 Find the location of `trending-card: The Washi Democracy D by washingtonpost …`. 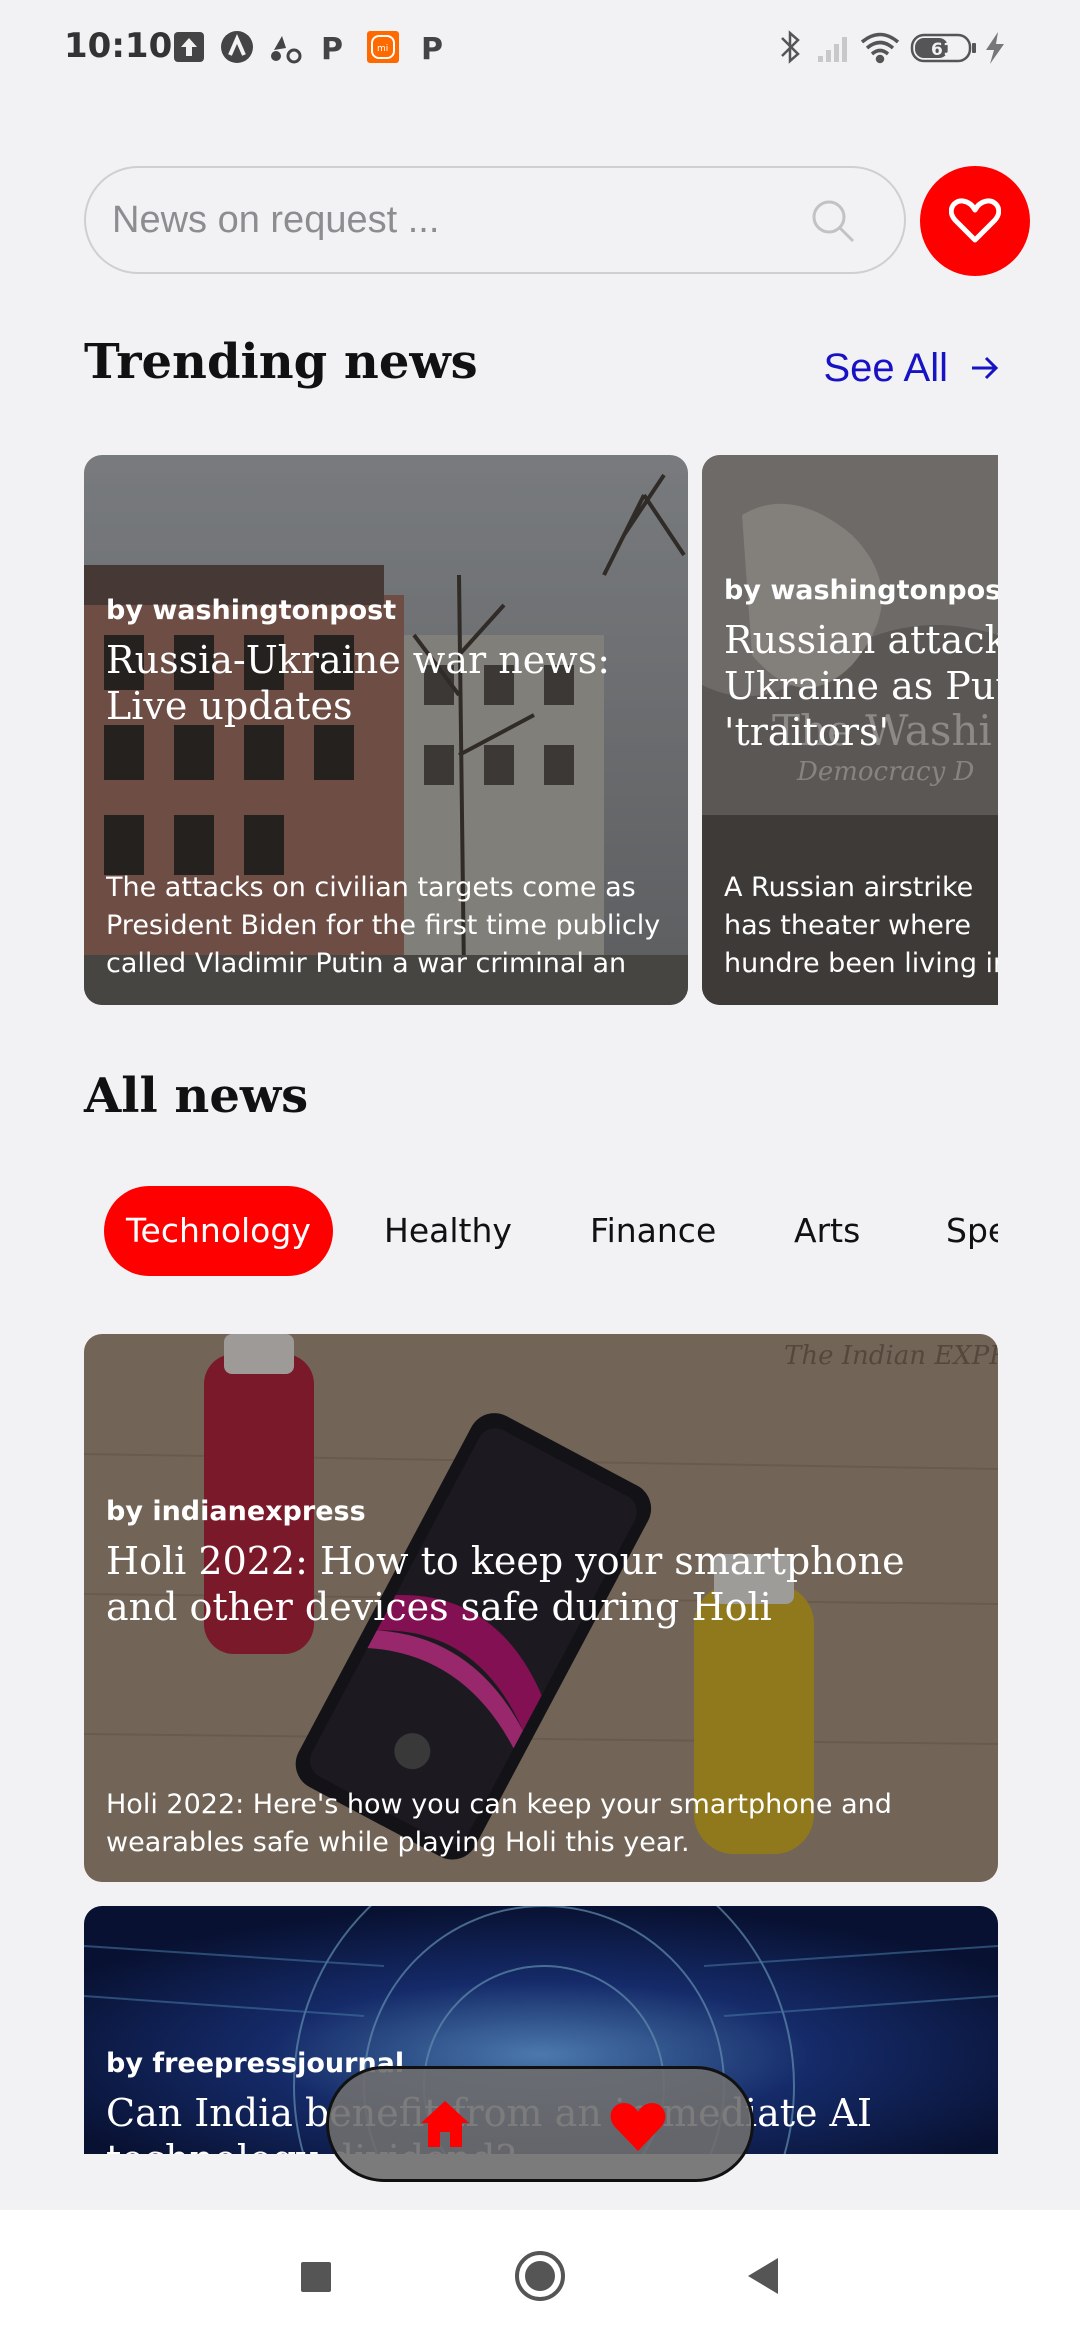

trending-card: The Washi Democracy D by washingtonpost … is located at coordinates (850, 730).